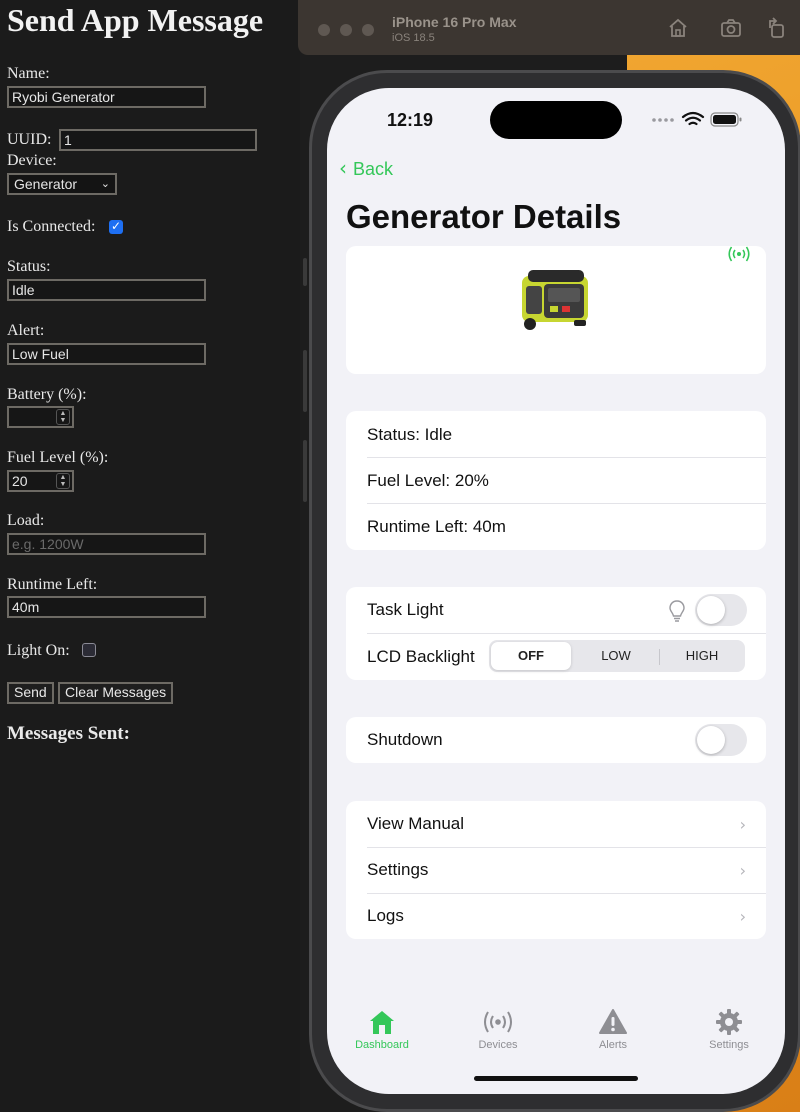 This screenshot has height=1112, width=800. What do you see at coordinates (555, 300) in the screenshot?
I see `generator-image` at bounding box center [555, 300].